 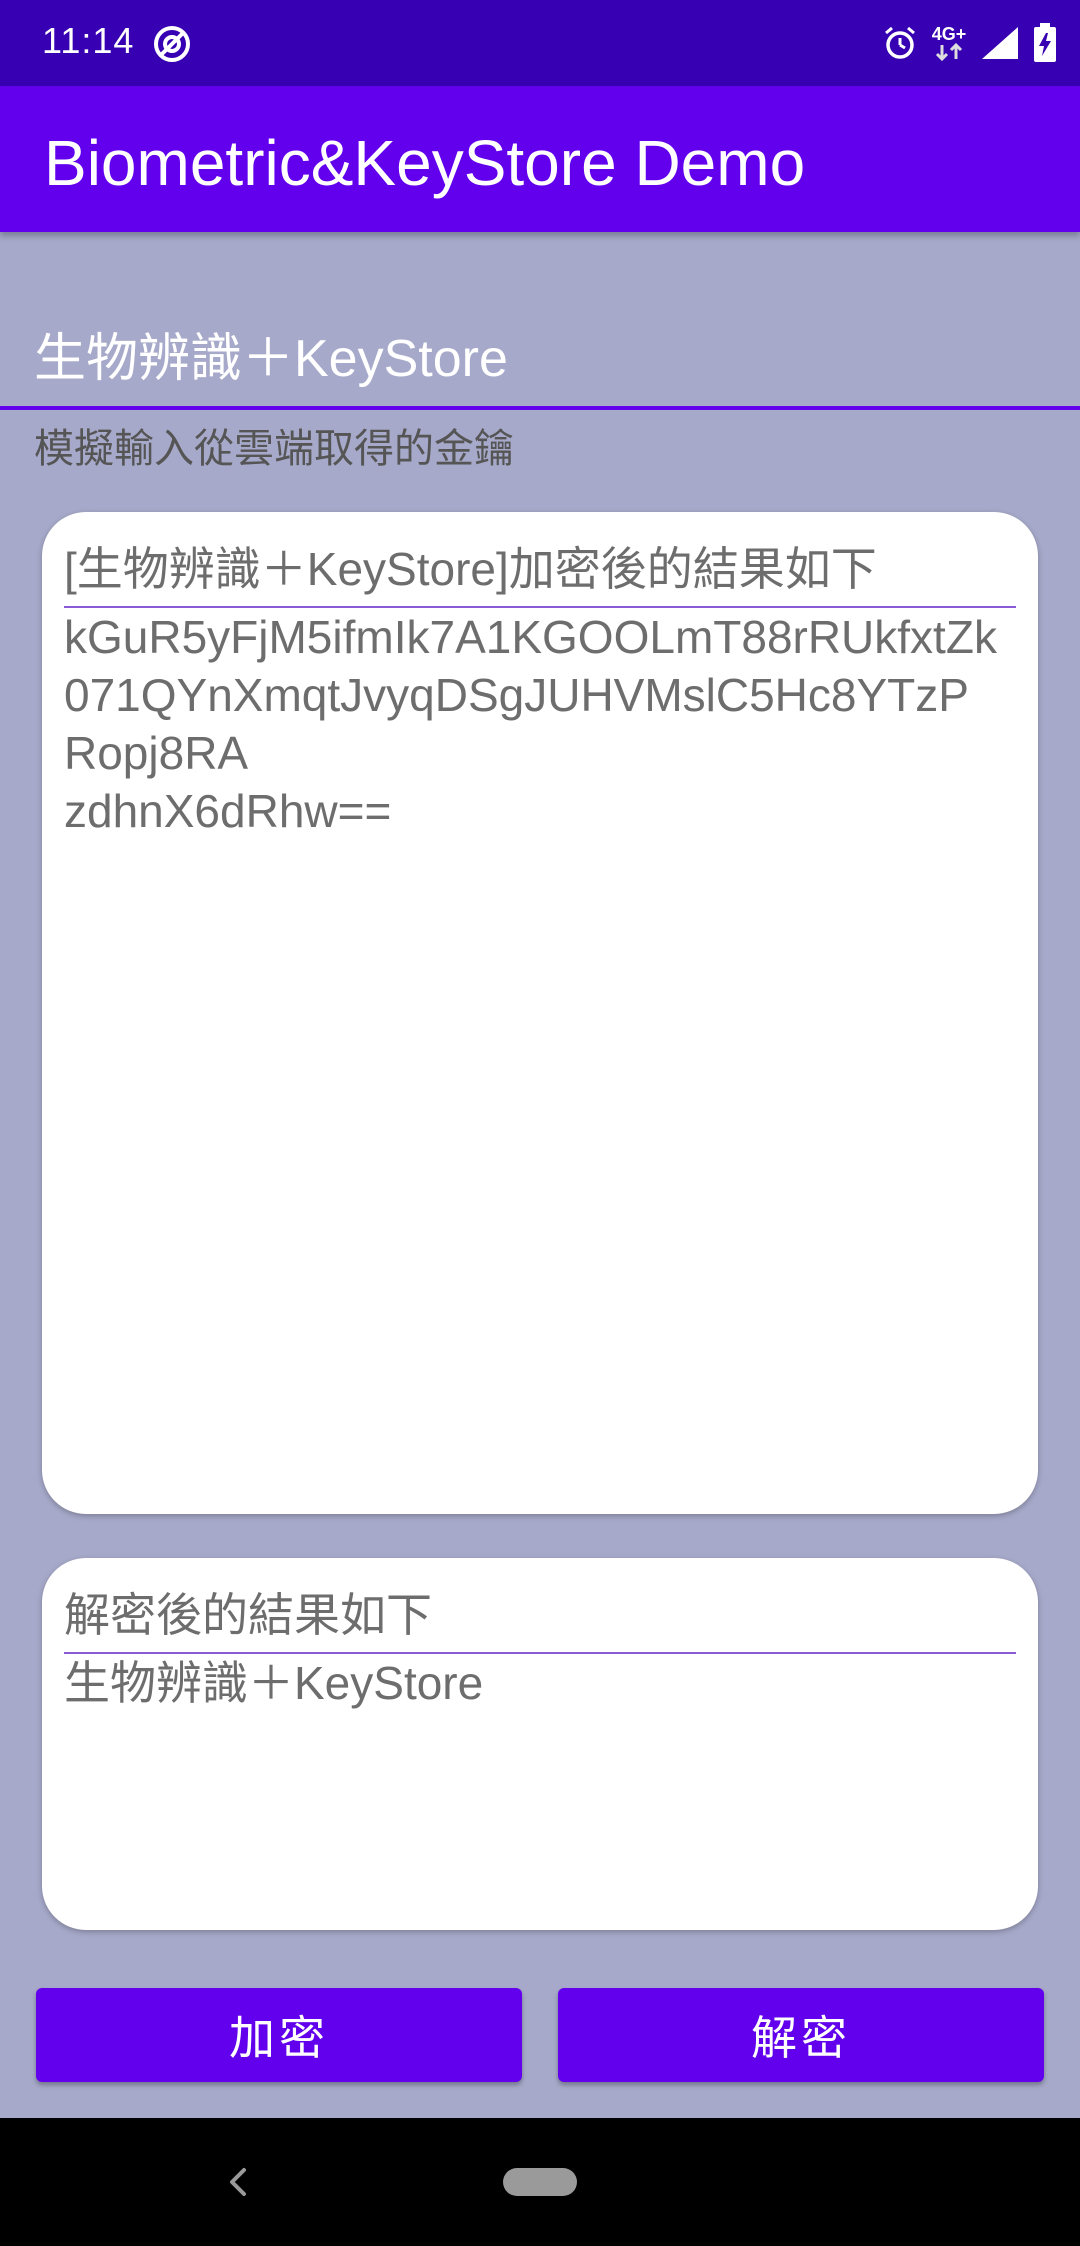 I want to click on alarm-icon, so click(x=900, y=42).